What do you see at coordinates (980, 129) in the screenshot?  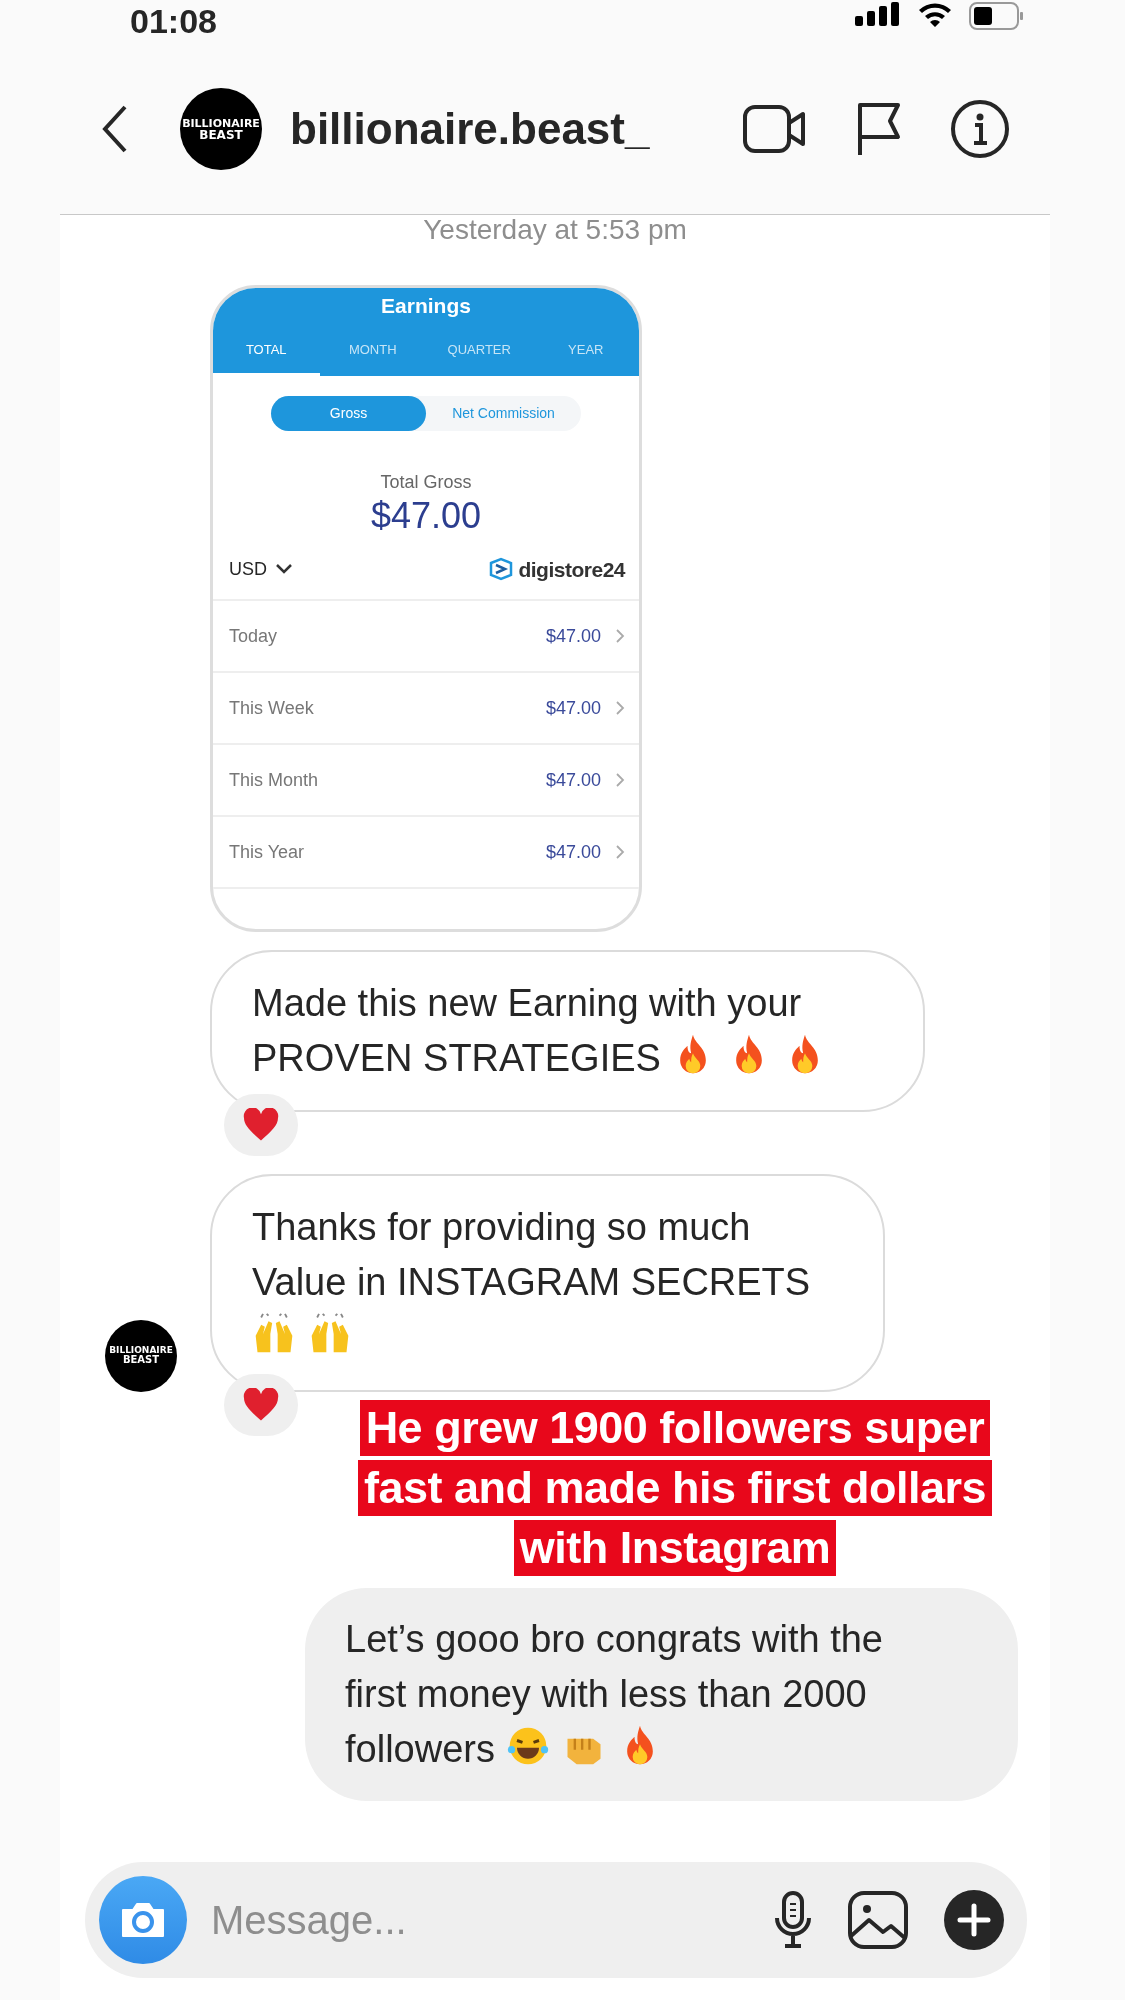 I see `info-icon` at bounding box center [980, 129].